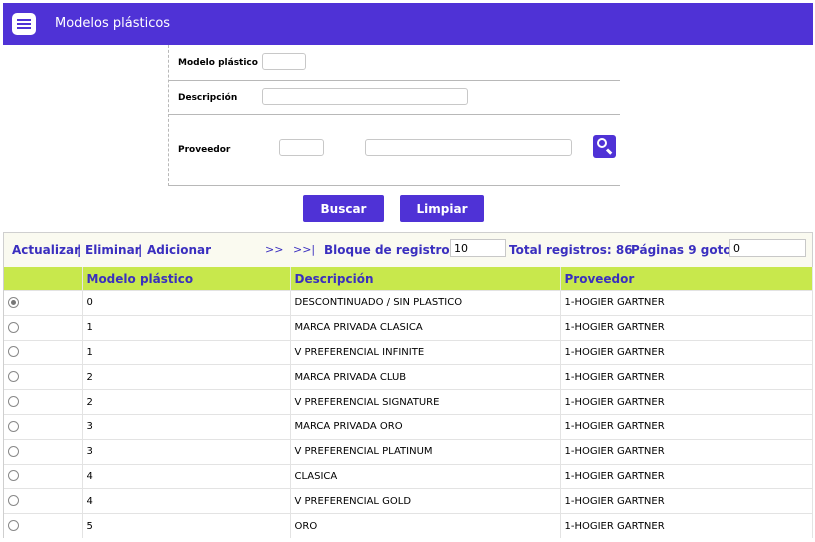  What do you see at coordinates (274, 249) in the screenshot?
I see `next-page-link: >>` at bounding box center [274, 249].